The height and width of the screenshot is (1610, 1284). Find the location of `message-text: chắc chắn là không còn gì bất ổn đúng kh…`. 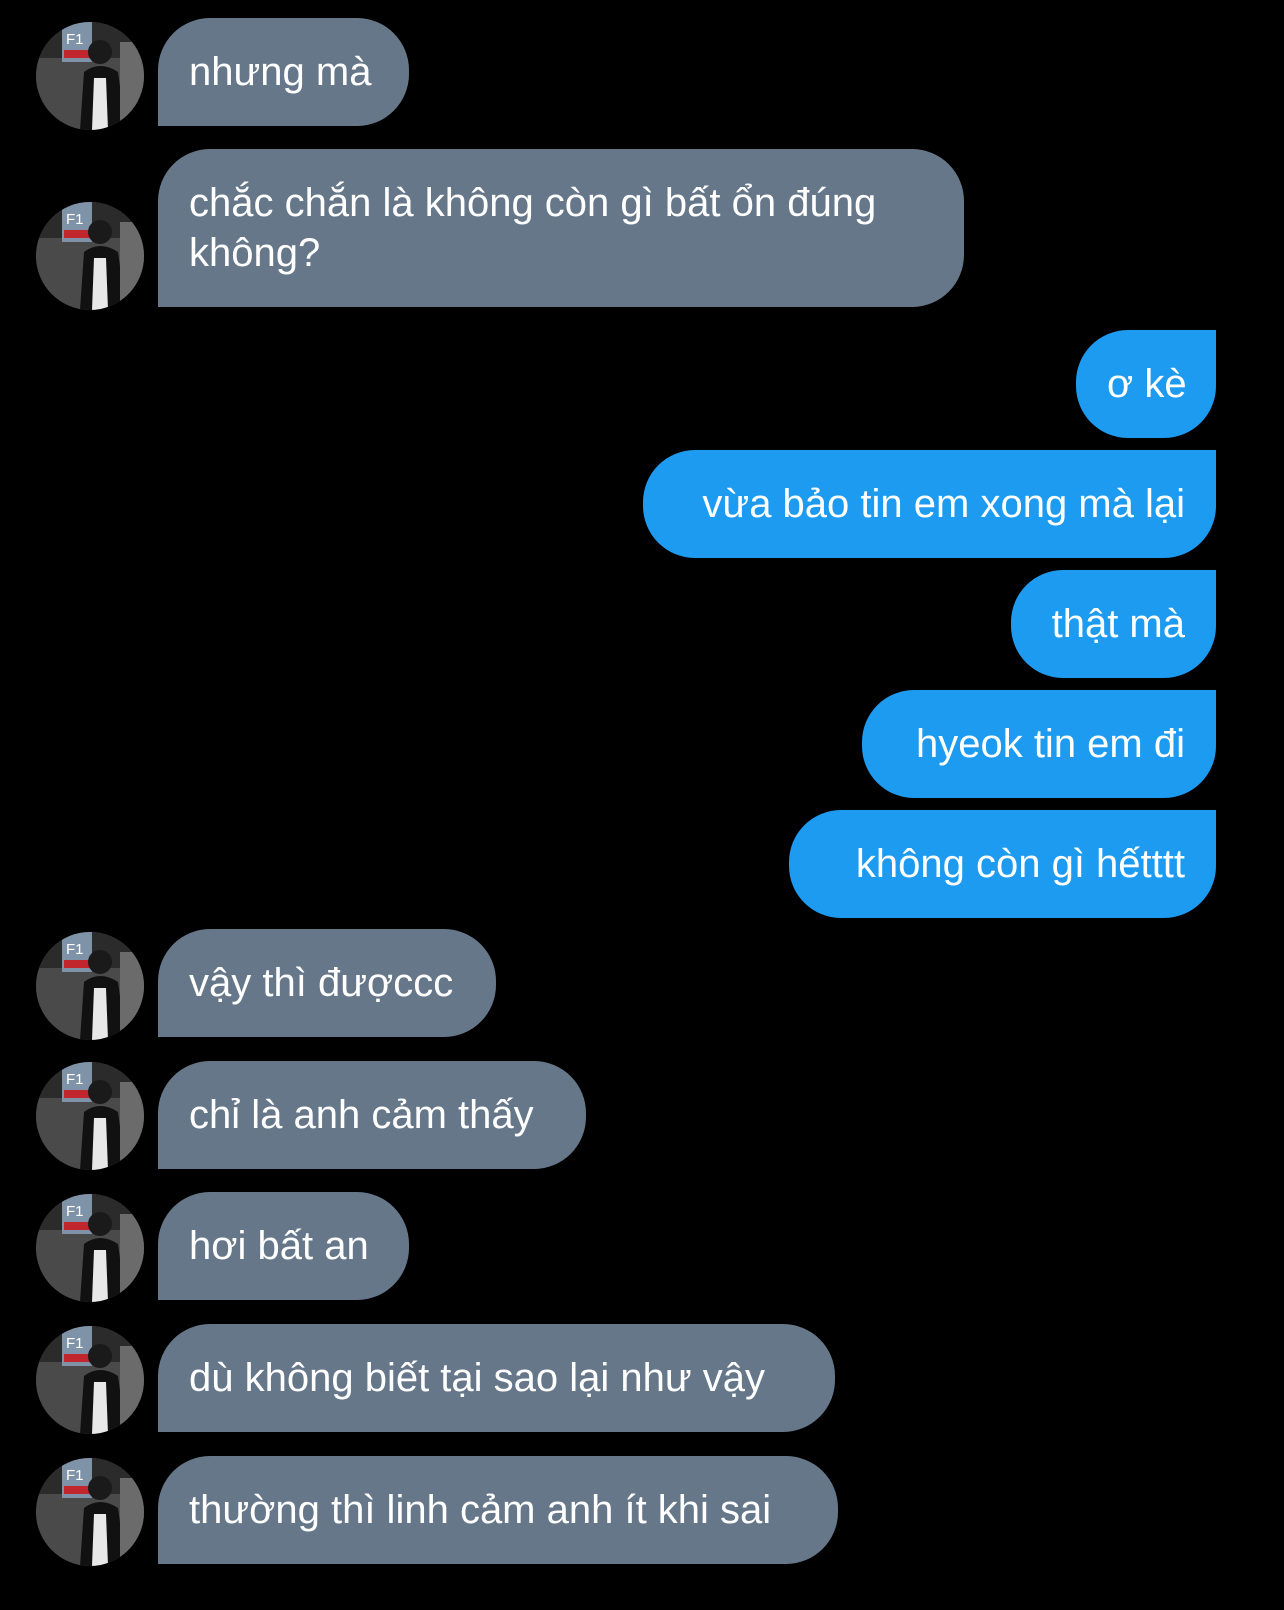

message-text: chắc chắn là không còn gì bất ổn đúng kh… is located at coordinates (533, 228).